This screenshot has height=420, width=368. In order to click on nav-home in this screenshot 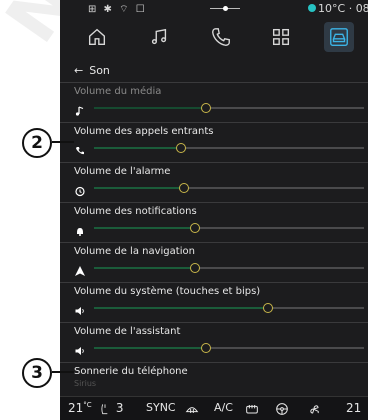, I will do `click(97, 37)`.